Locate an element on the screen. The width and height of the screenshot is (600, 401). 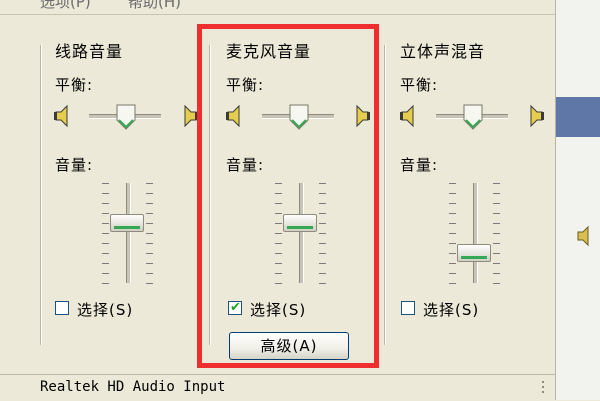
line-volume-thumb is located at coordinates (127, 223).